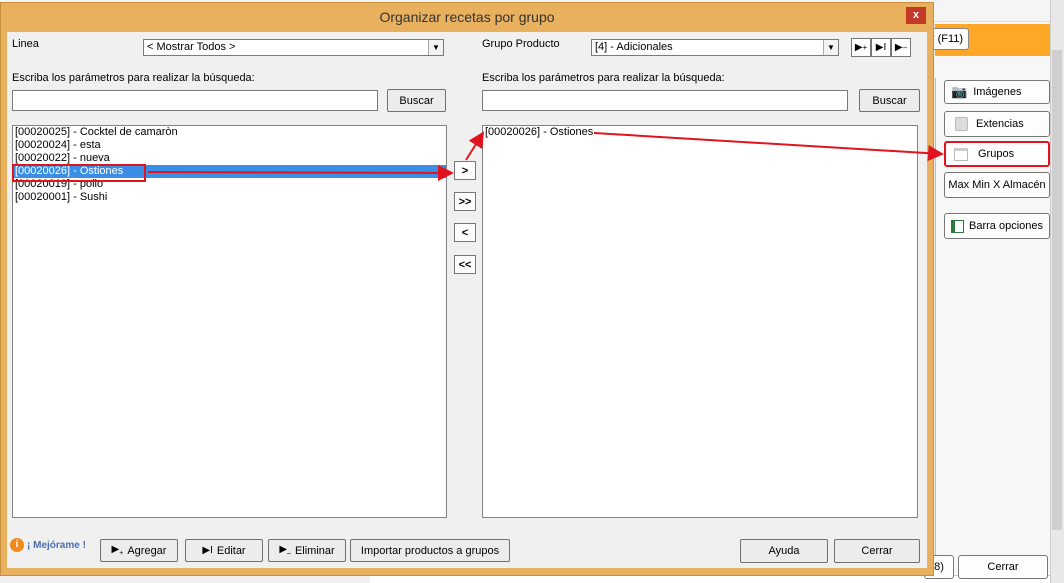  I want to click on group-label: Grupo Producto, so click(521, 44).